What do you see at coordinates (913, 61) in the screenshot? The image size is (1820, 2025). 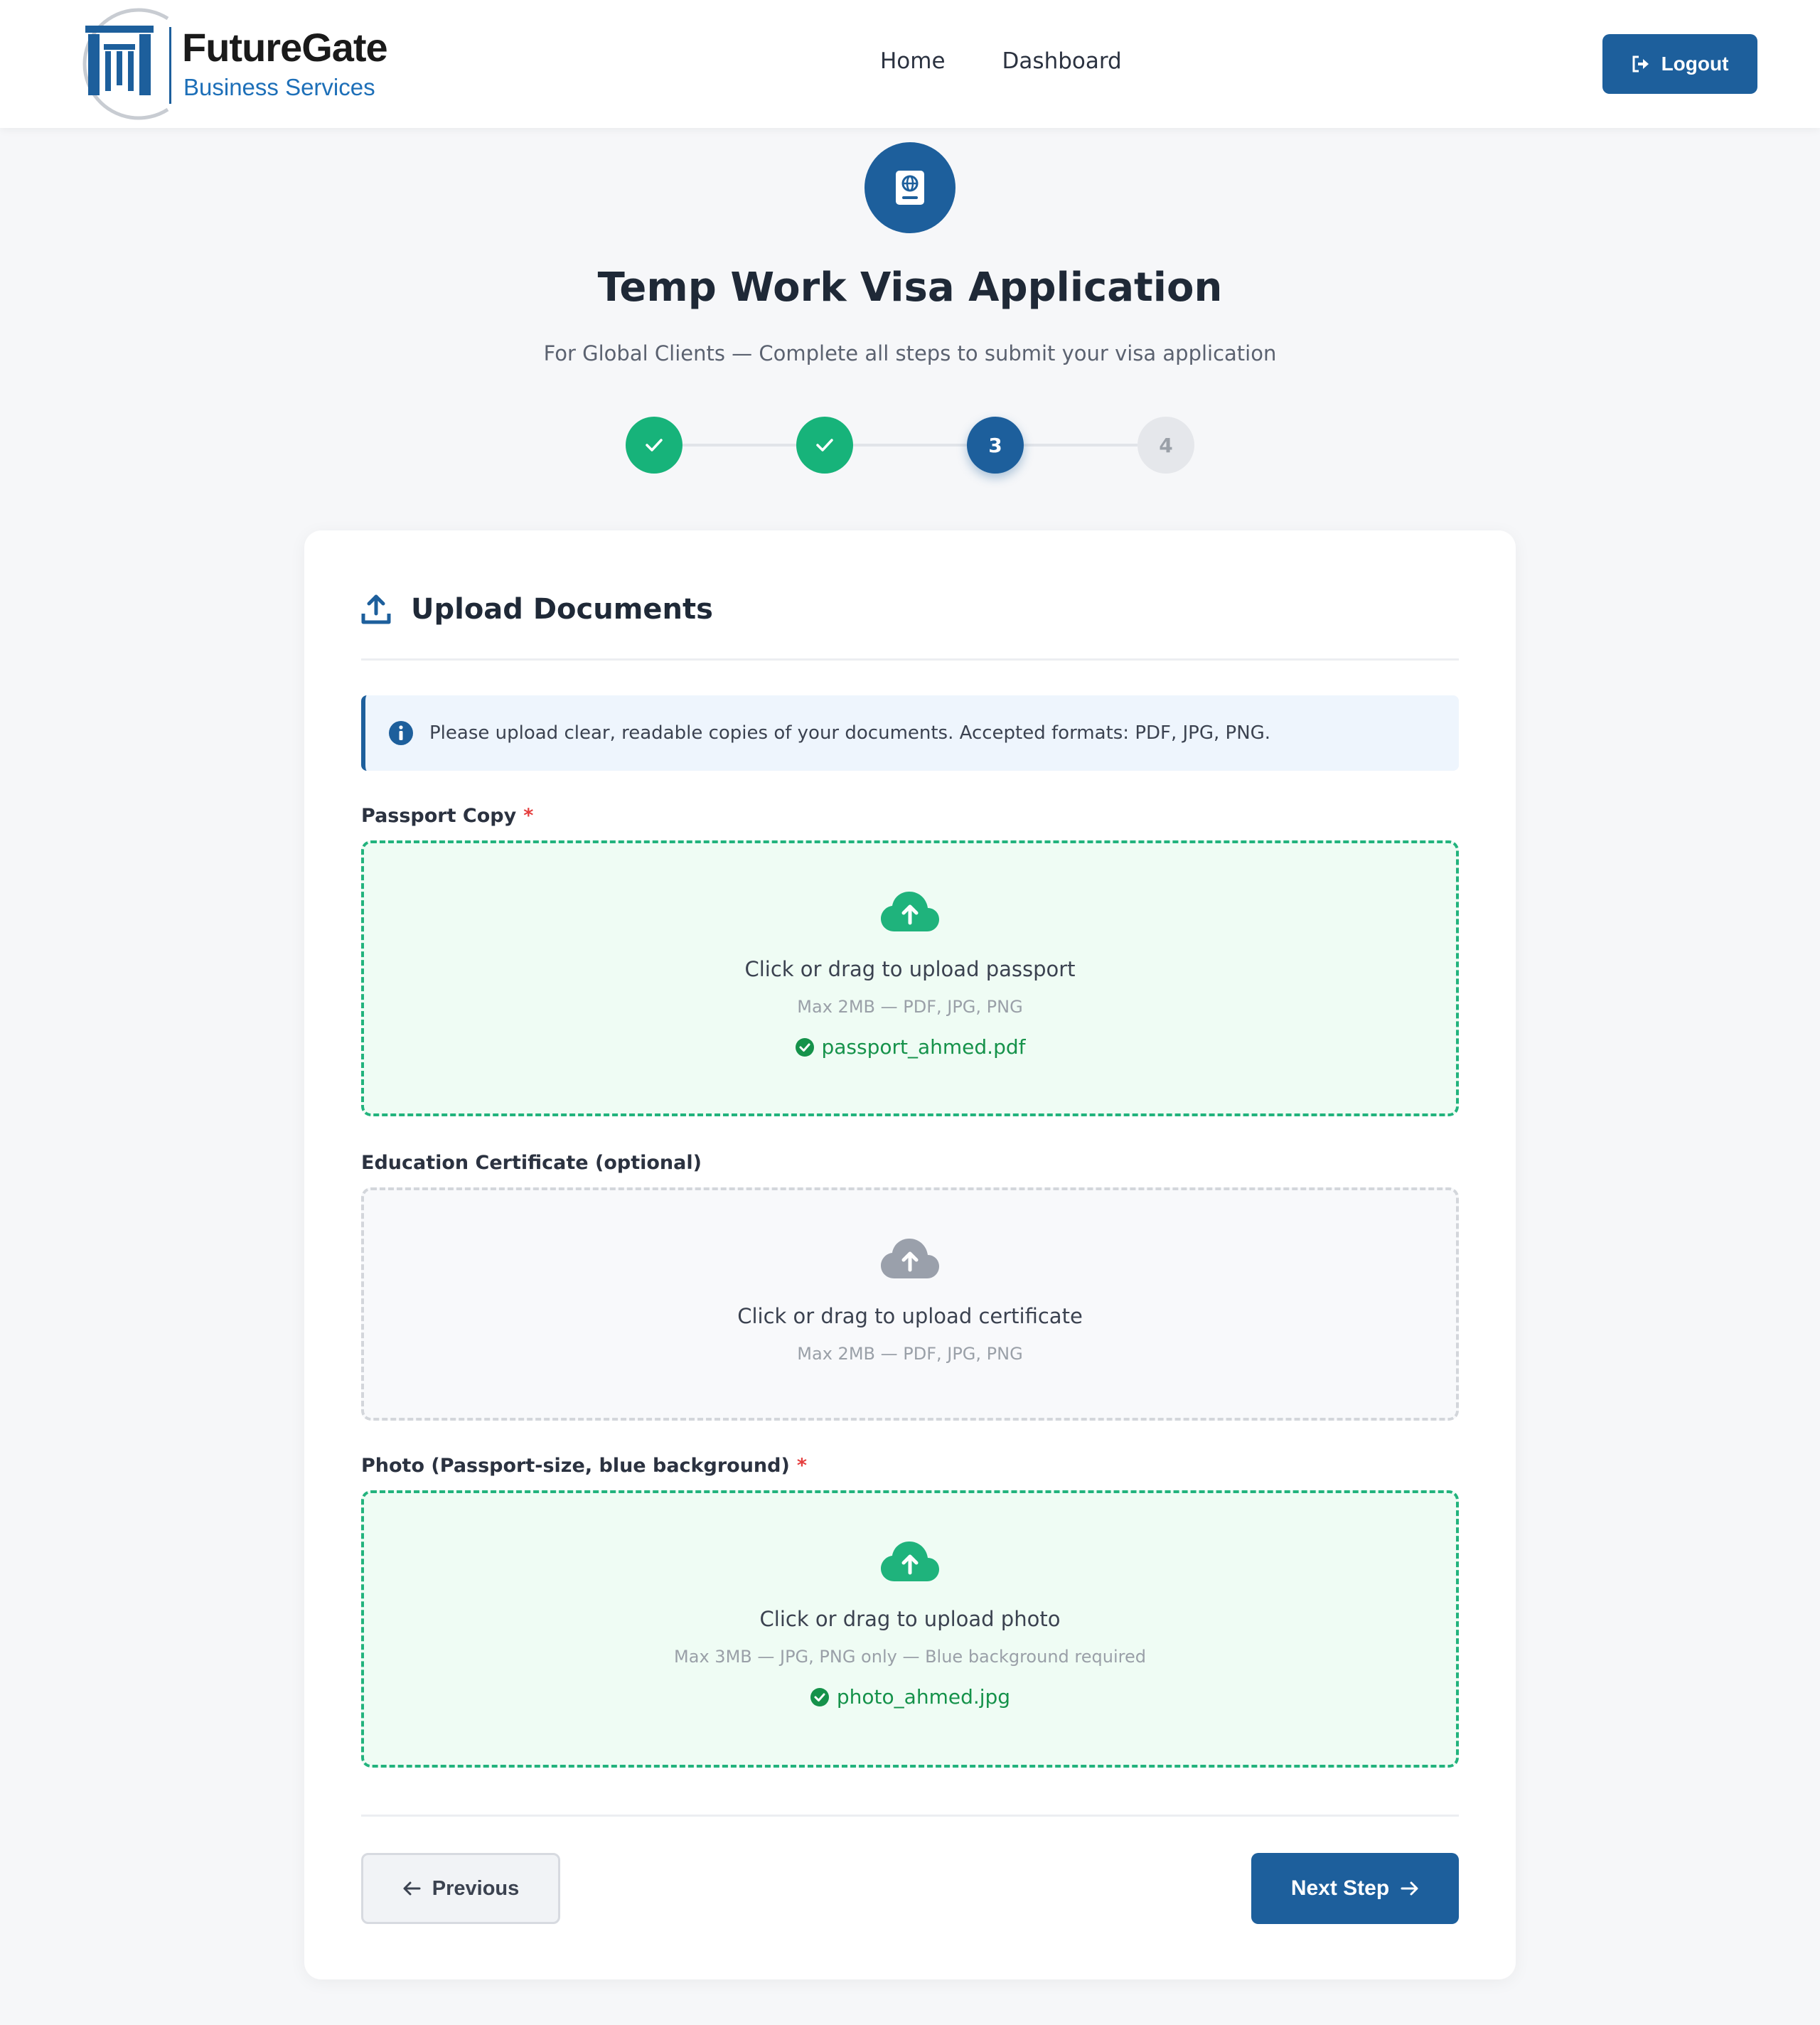 I see `nav-home: Home` at bounding box center [913, 61].